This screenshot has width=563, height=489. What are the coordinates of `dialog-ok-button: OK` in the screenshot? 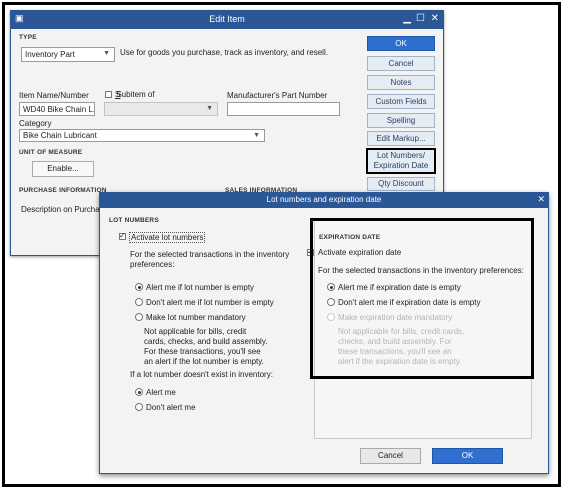 It's located at (467, 456).